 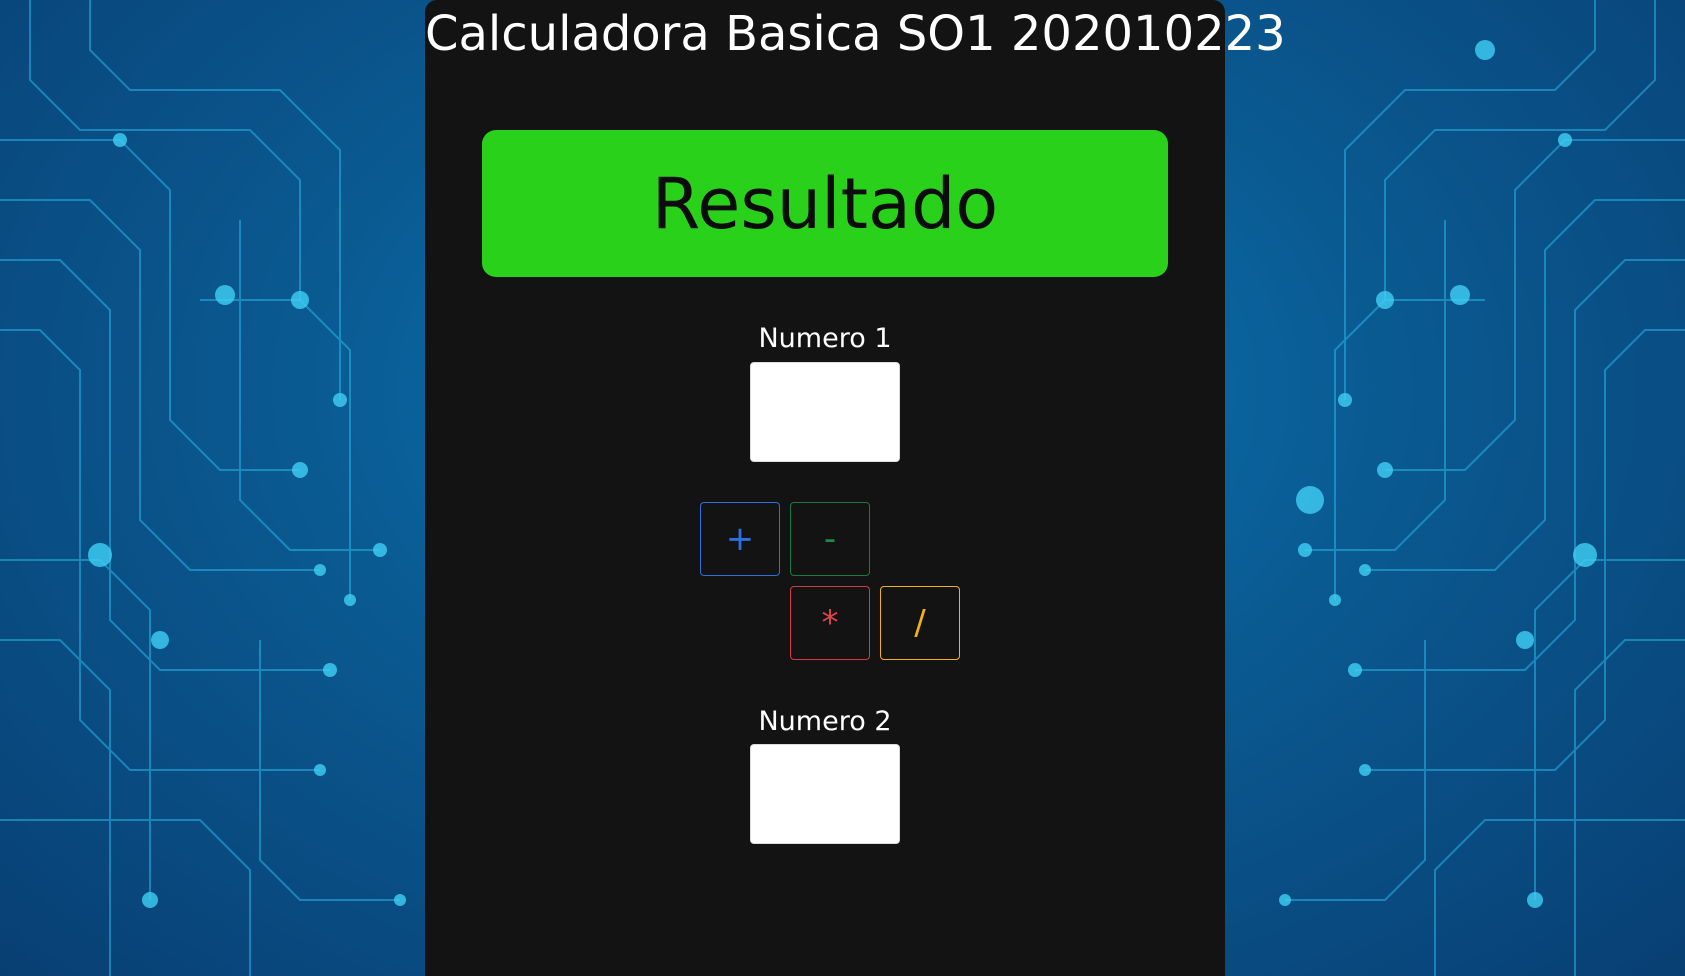 I want to click on add-button: +, so click(x=740, y=539).